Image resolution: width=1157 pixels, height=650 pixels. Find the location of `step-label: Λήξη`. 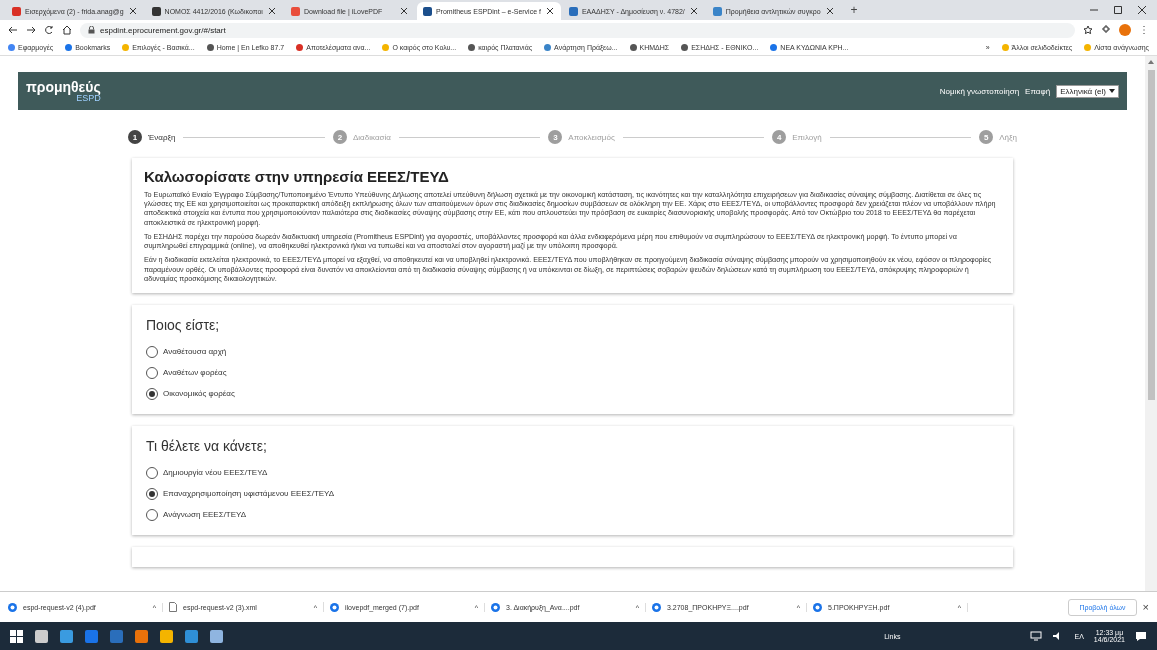

step-label: Λήξη is located at coordinates (1008, 137).